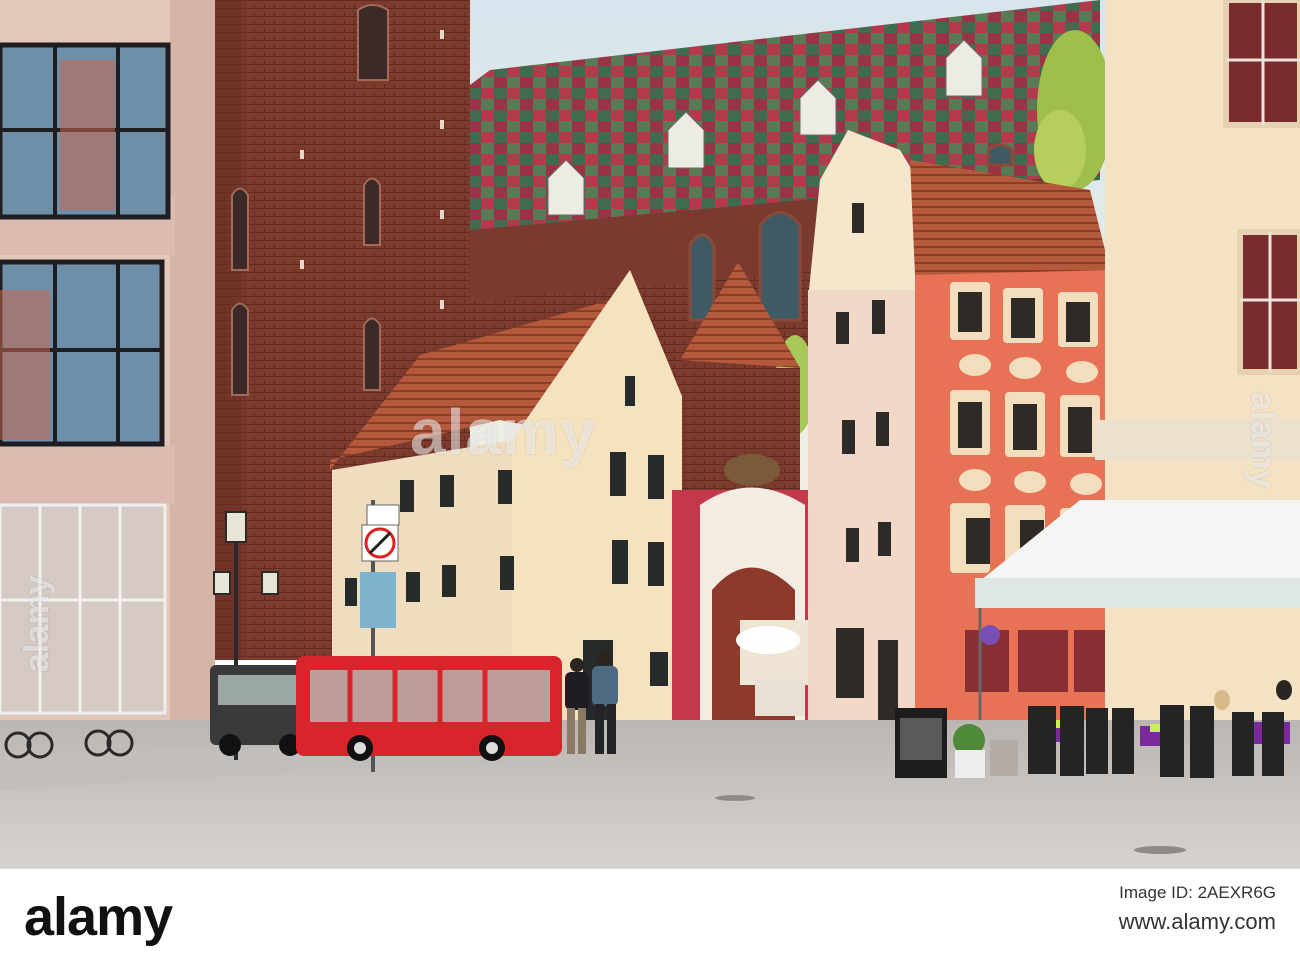 This screenshot has width=1300, height=957. I want to click on ornate-archway-gate, so click(751, 592).